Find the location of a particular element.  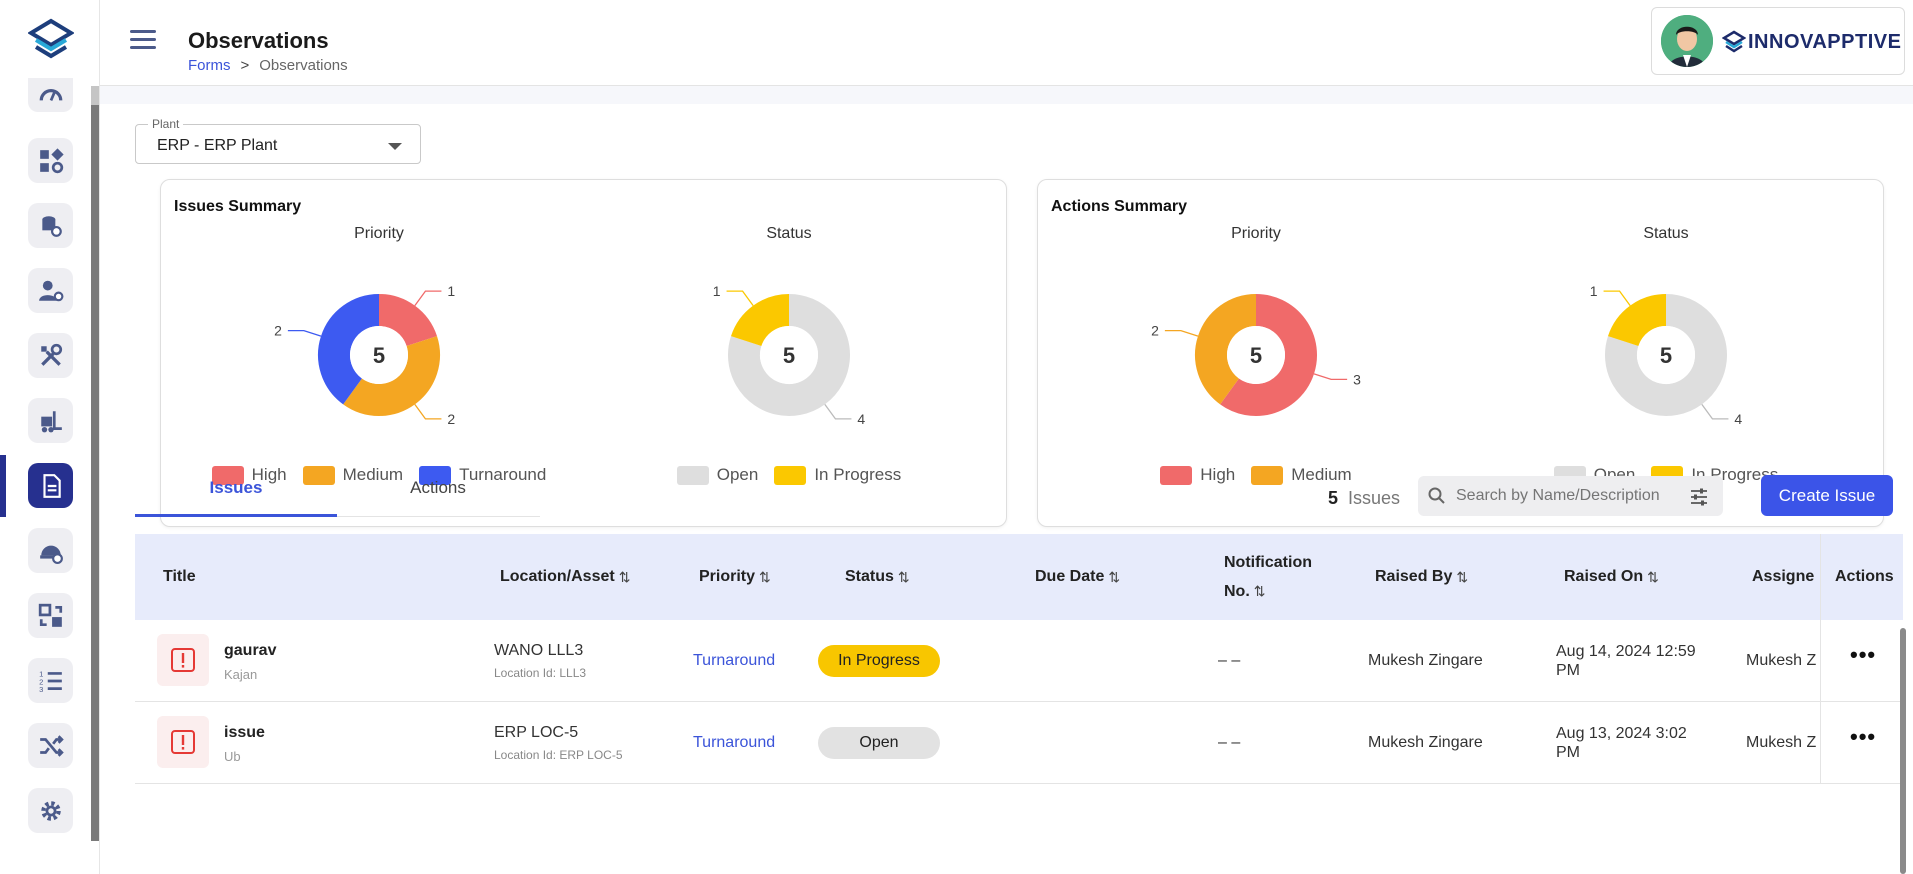

nav-forklift is located at coordinates (50, 420).